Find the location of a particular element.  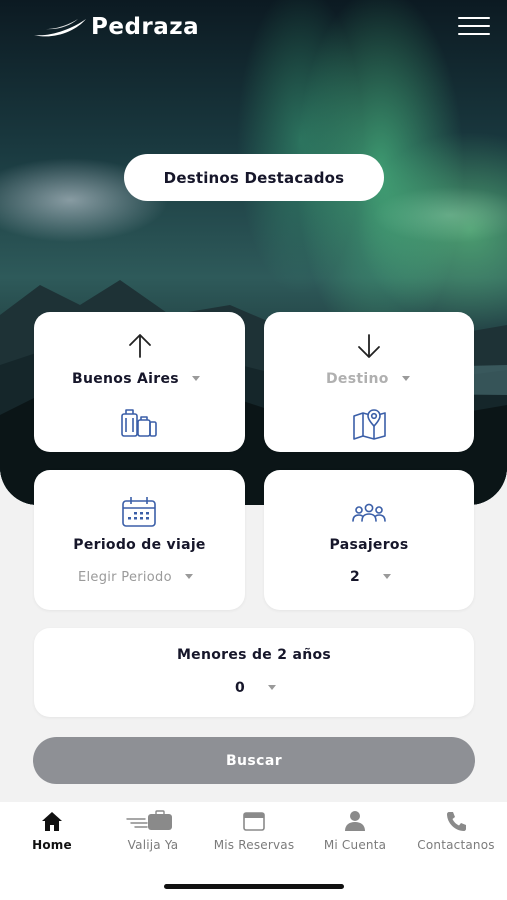

origin-value: Buenos Aires is located at coordinates (125, 379).